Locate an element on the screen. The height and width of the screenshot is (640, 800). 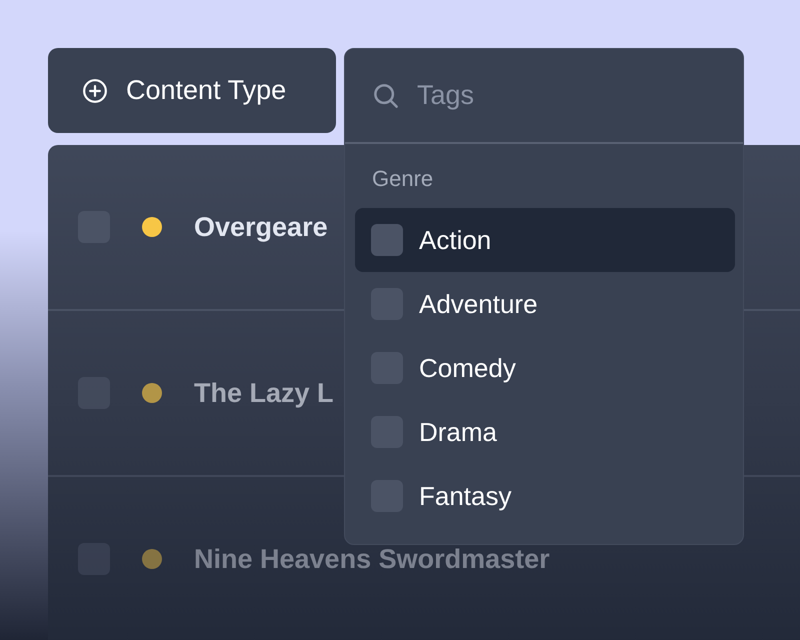
tags-search-field: Tags is located at coordinates (567, 95).